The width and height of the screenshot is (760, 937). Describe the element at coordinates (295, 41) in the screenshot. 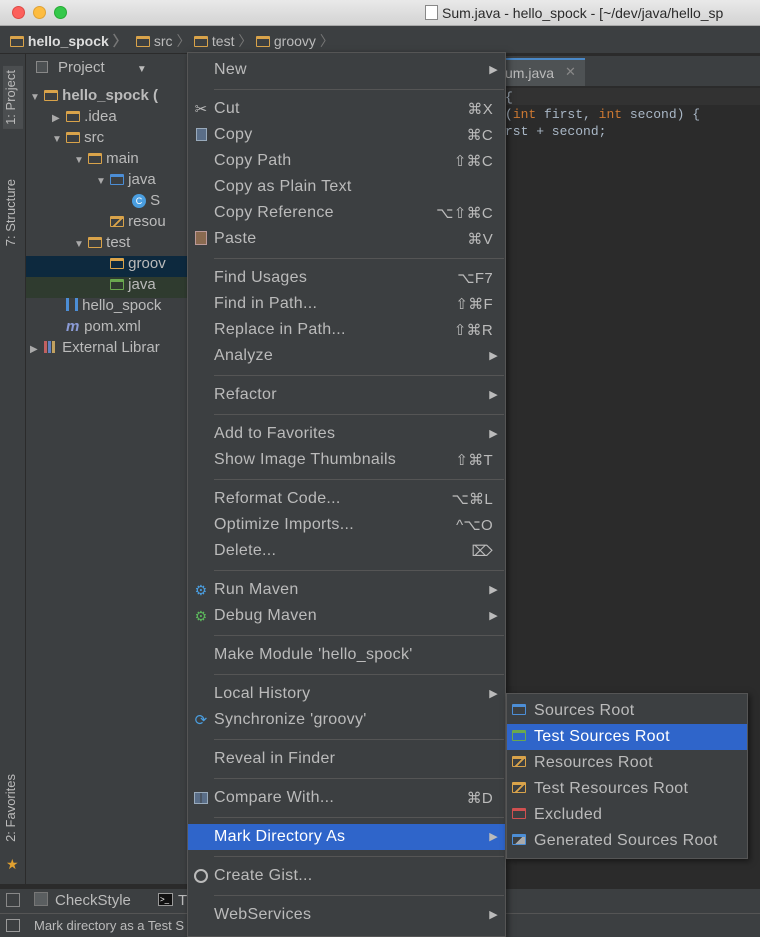

I see `breadcrumb-item-groovy: groovy 〉` at that location.